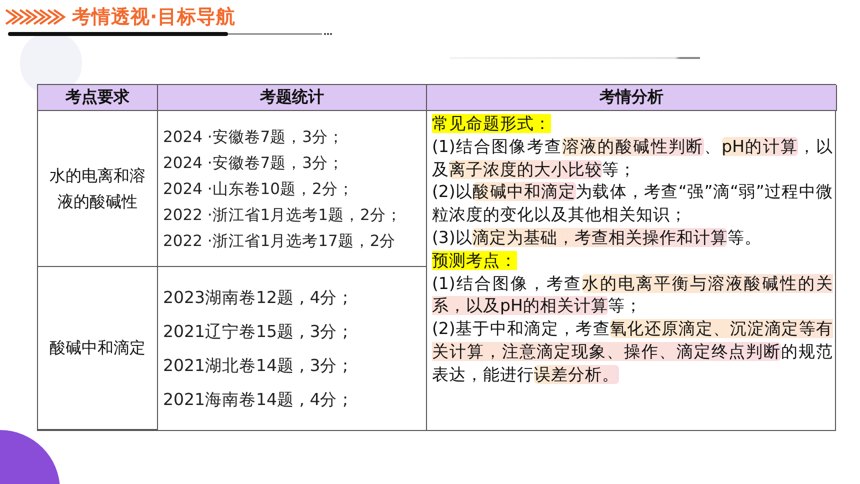 This screenshot has height=484, width=860. I want to click on exam-stat-text: 2024 ·山东卷10题，2分；, so click(259, 189).